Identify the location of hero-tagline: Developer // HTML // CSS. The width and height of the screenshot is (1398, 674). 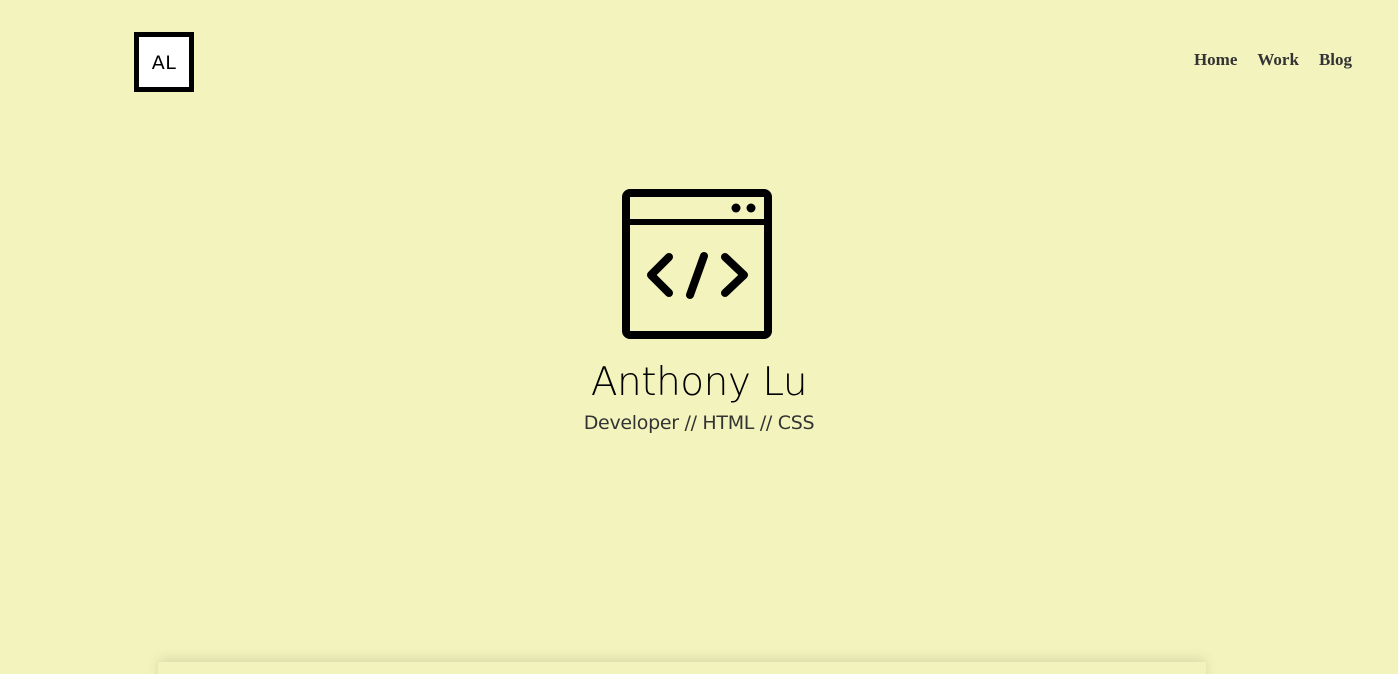
(699, 423).